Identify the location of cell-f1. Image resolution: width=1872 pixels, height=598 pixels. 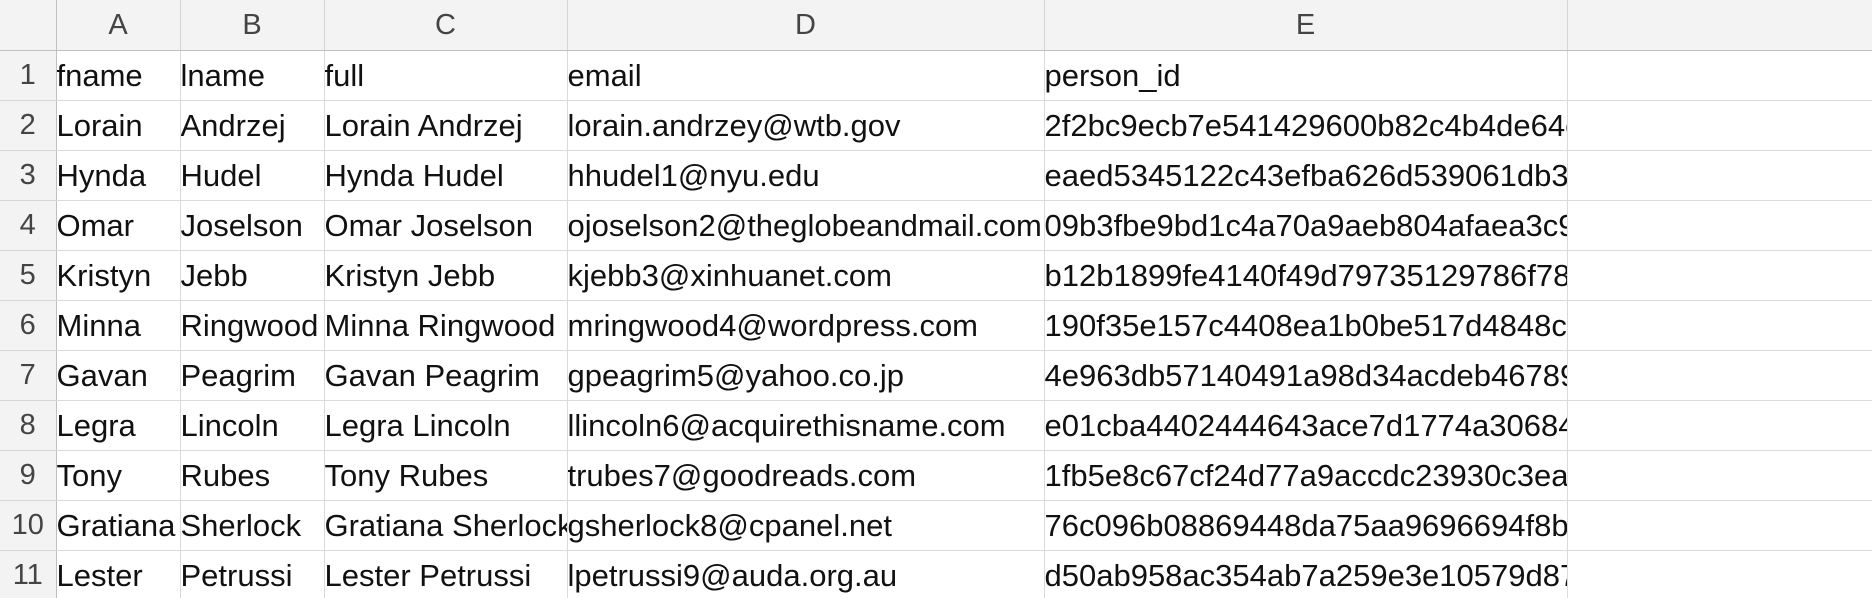
(1719, 75).